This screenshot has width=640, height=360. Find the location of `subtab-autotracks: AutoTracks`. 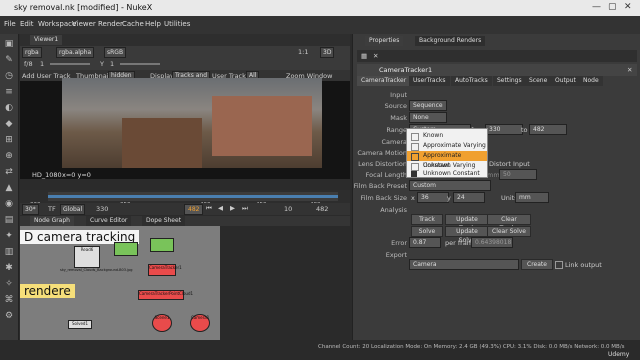

subtab-autotracks: AutoTracks is located at coordinates (471, 81).